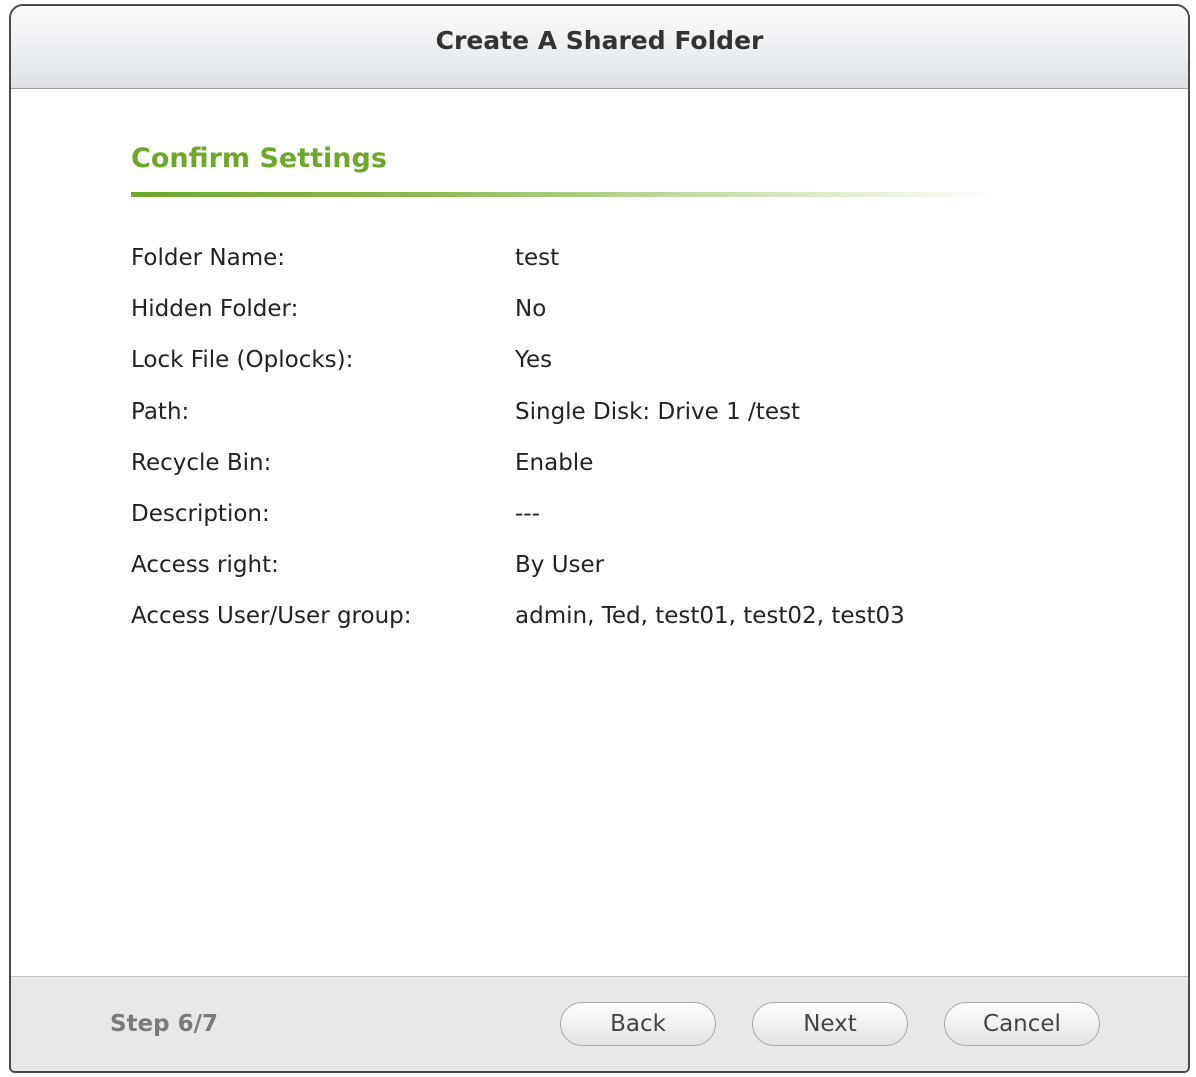 This screenshot has height=1077, width=1196. I want to click on section-title: Confirm Settings, so click(259, 158).